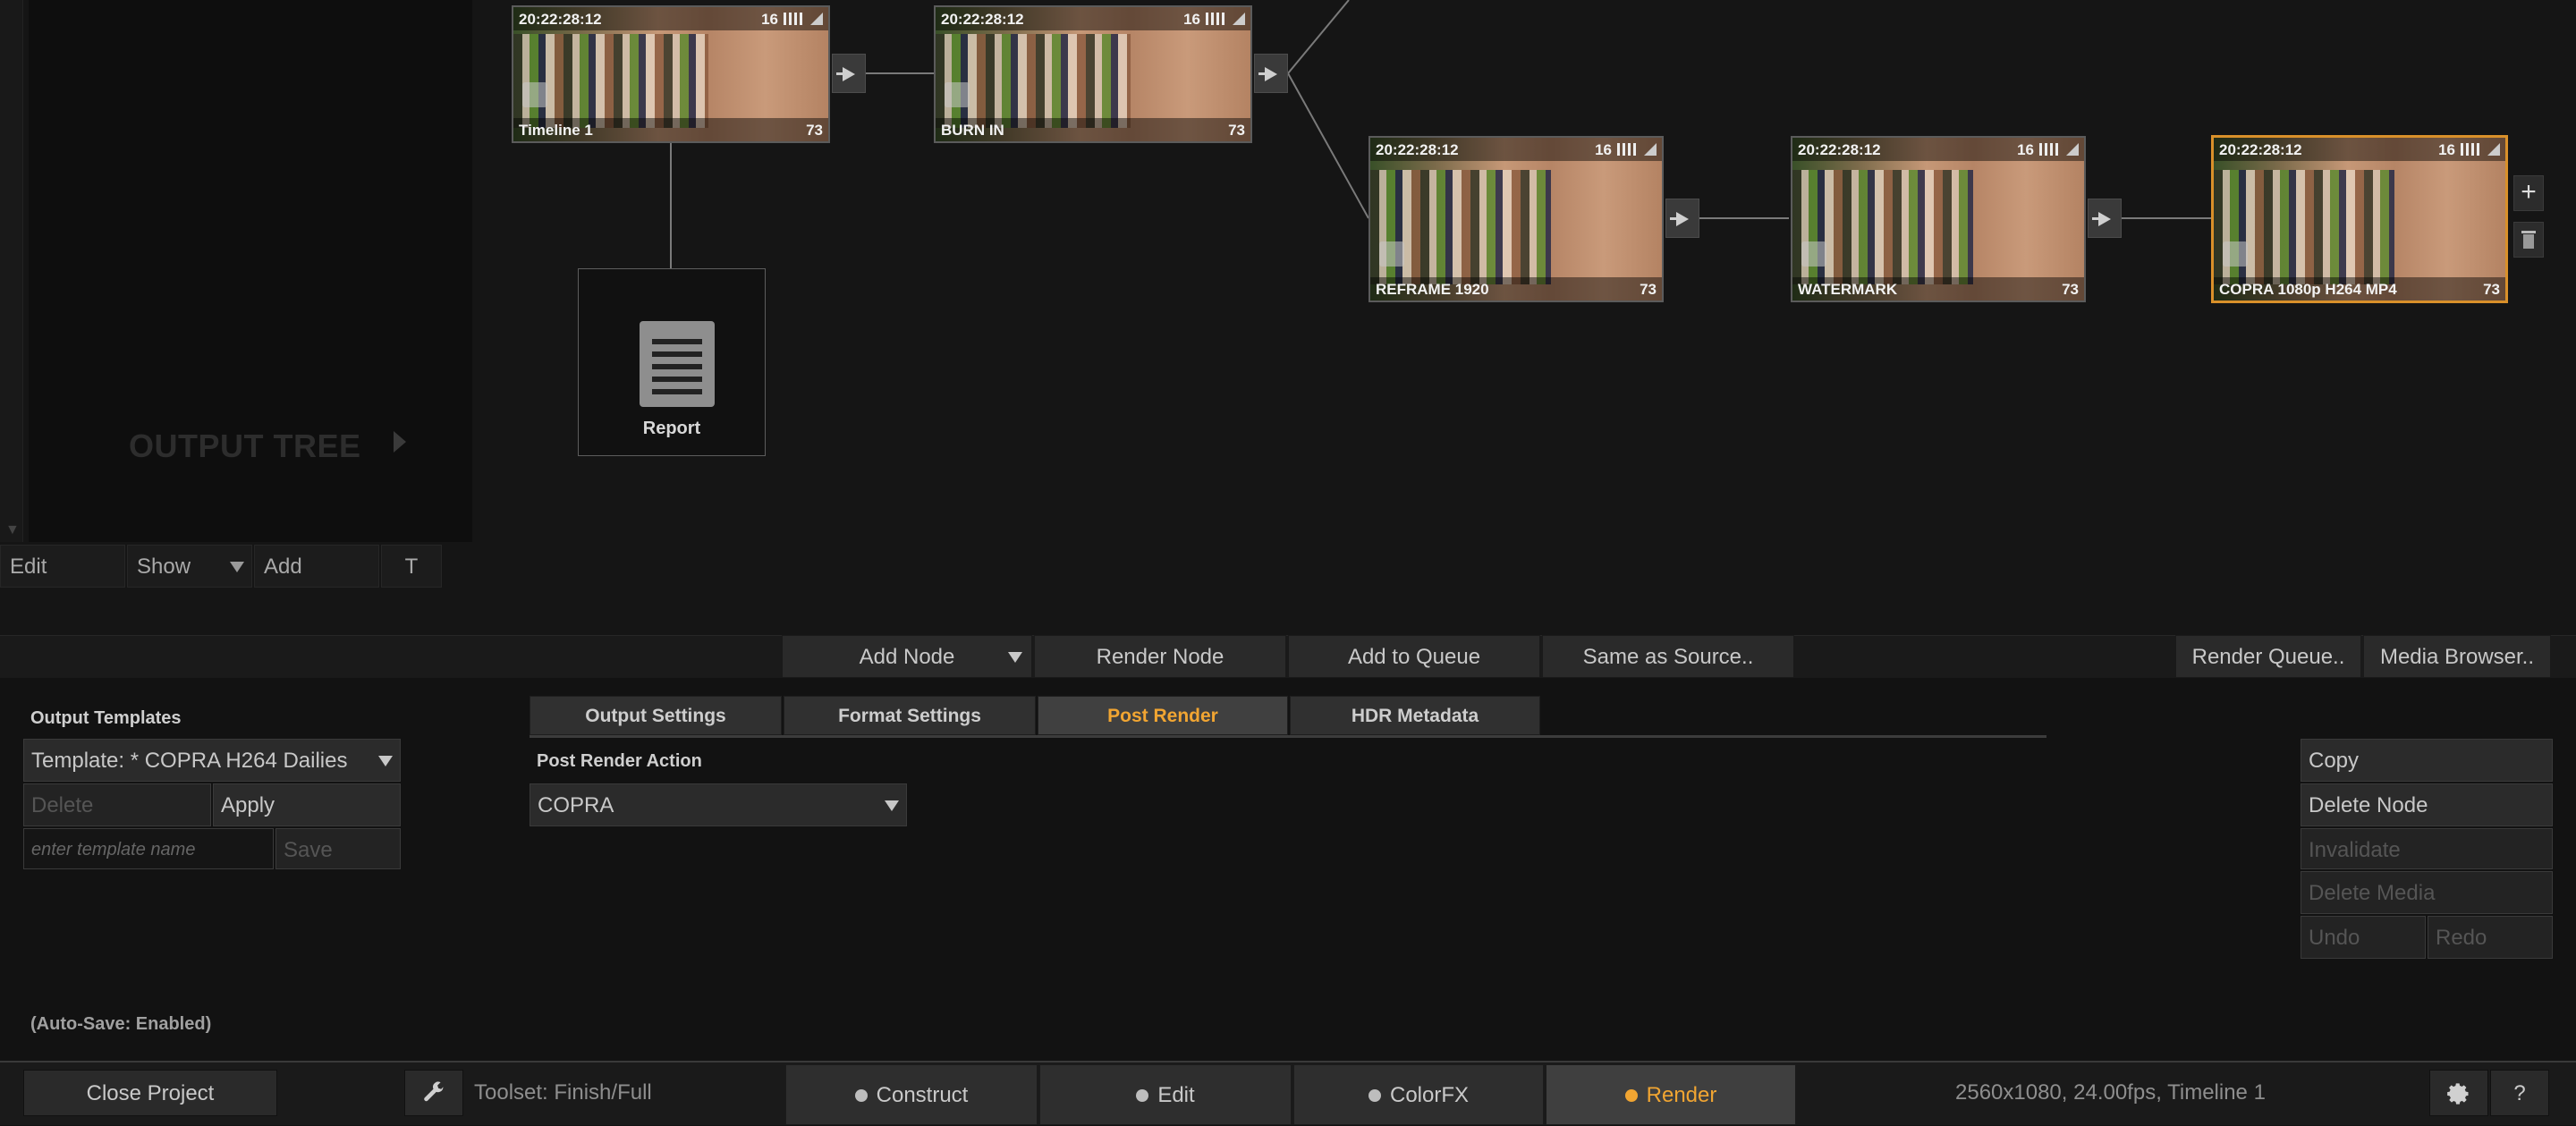 The image size is (2576, 1126). What do you see at coordinates (1160, 656) in the screenshot?
I see `render-node-button: Render Node` at bounding box center [1160, 656].